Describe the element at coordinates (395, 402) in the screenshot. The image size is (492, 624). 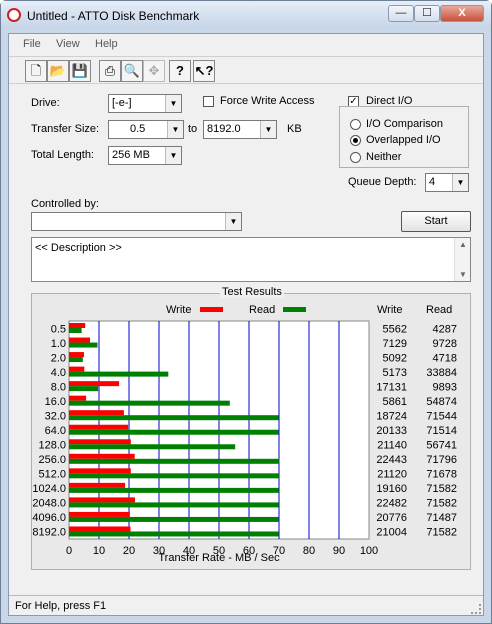
I see `write-value: 5861` at that location.